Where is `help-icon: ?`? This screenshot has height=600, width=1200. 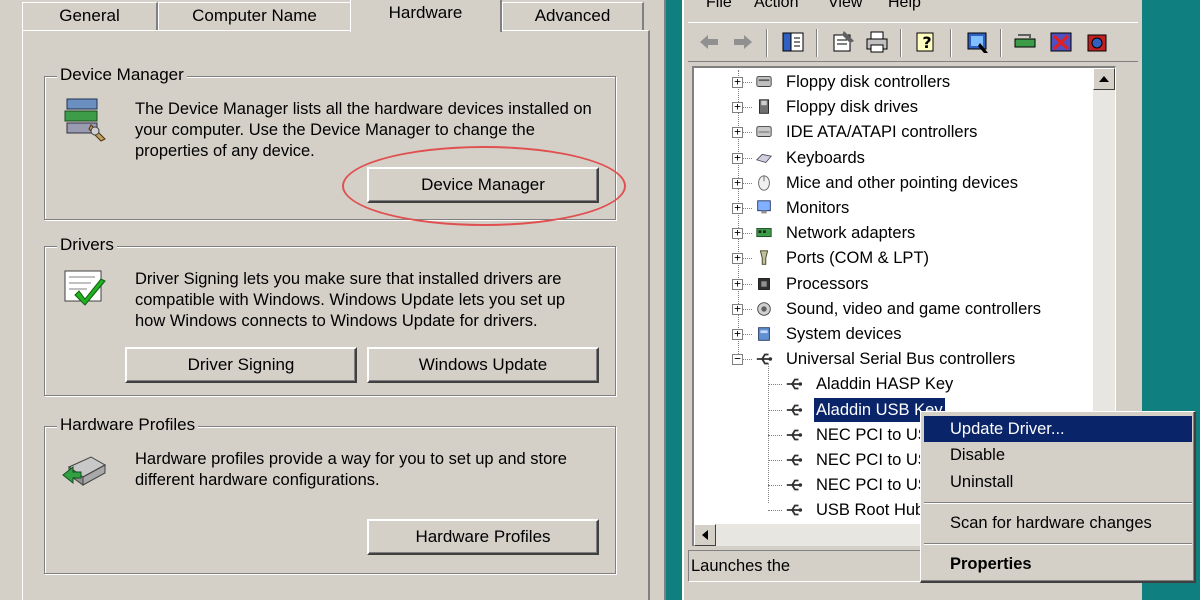
help-icon: ? is located at coordinates (927, 42).